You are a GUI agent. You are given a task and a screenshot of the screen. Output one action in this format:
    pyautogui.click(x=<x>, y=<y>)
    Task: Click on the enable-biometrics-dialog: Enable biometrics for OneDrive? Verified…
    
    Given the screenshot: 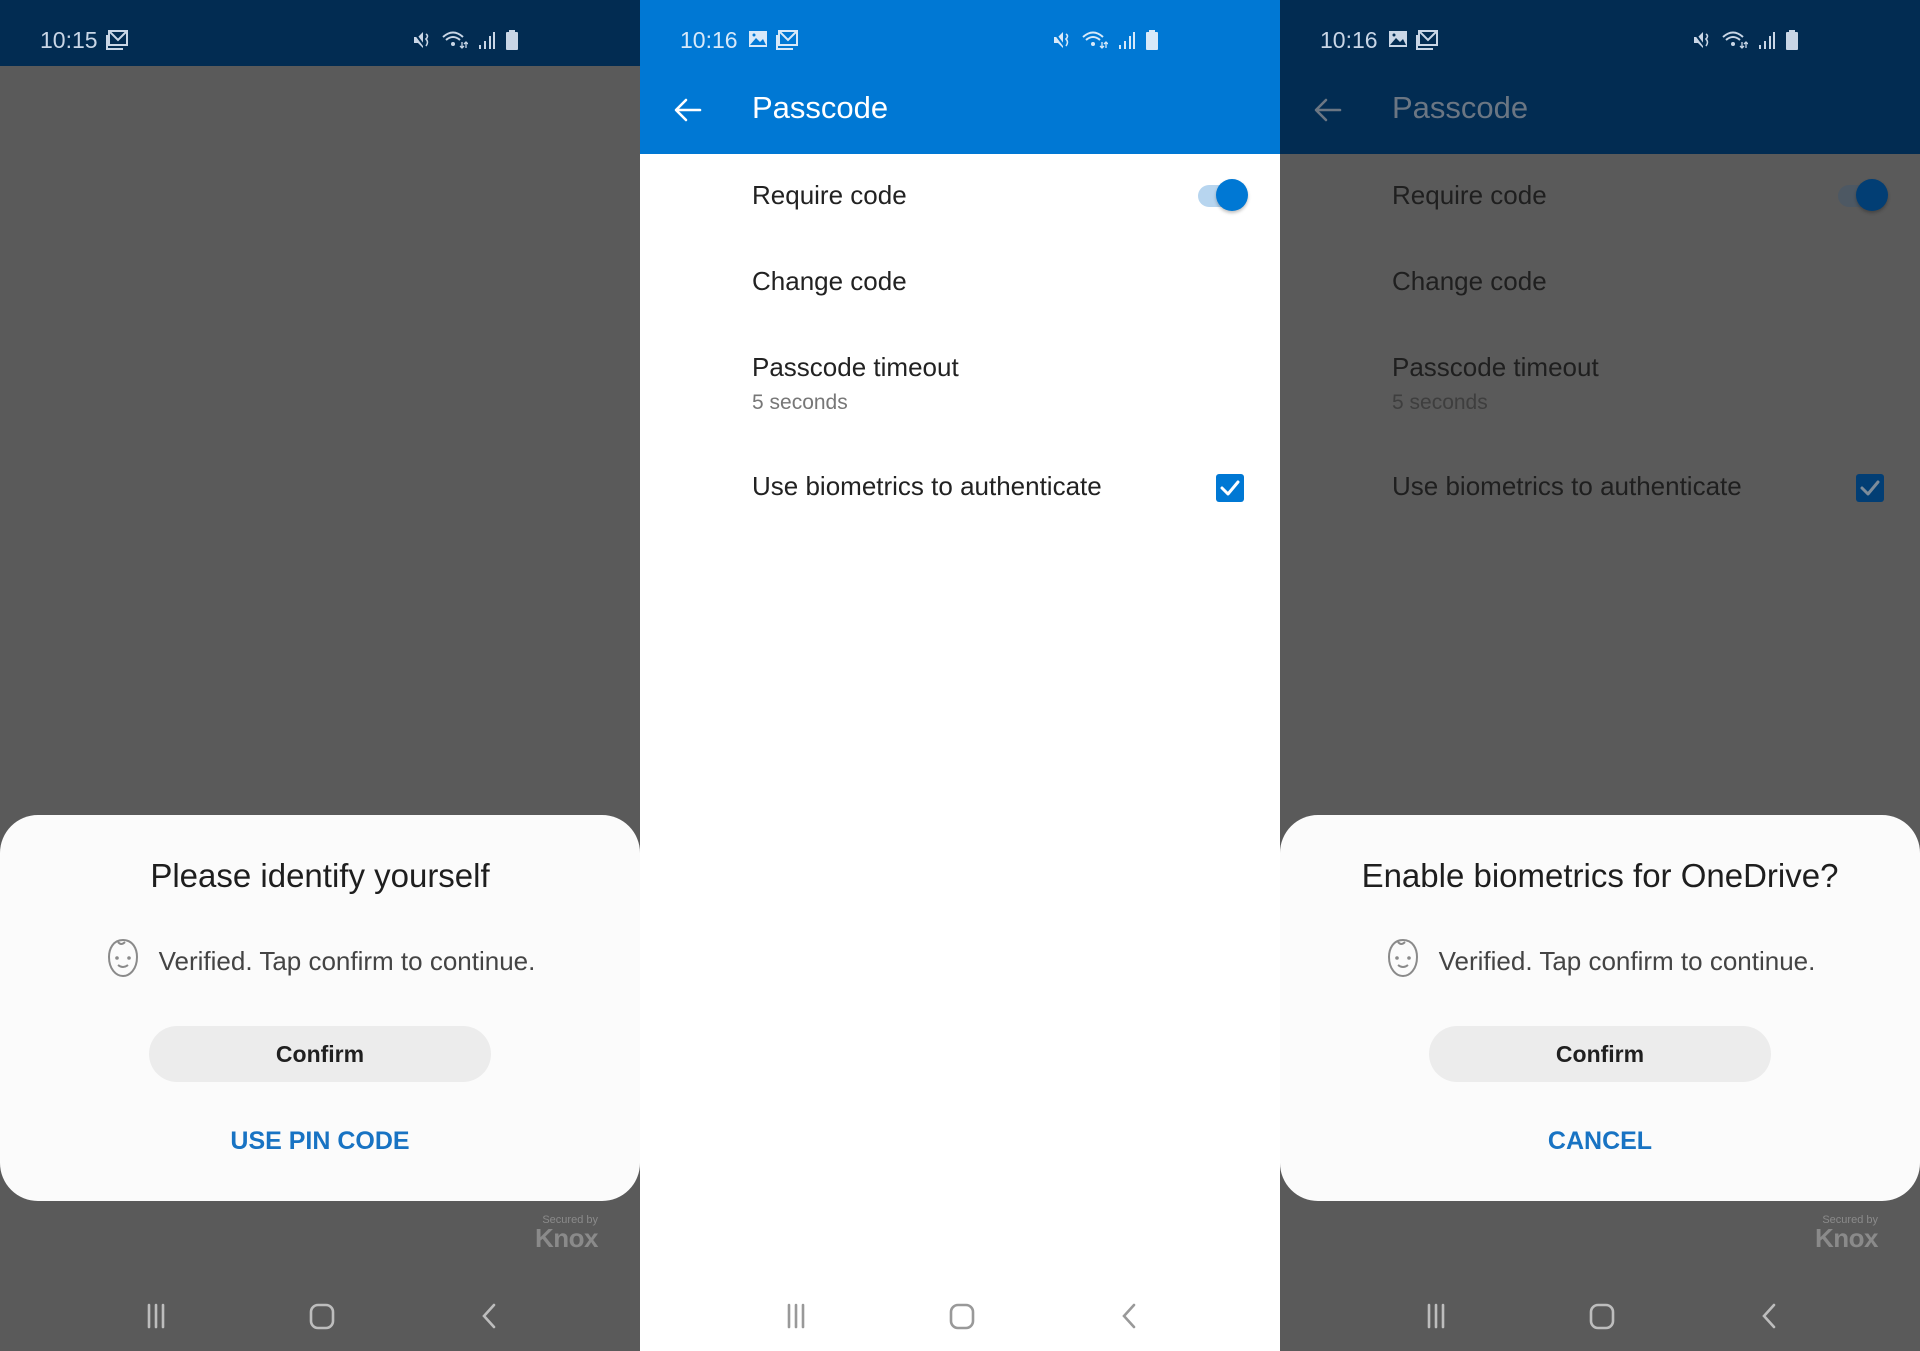 What is the action you would take?
    pyautogui.click(x=1600, y=1008)
    